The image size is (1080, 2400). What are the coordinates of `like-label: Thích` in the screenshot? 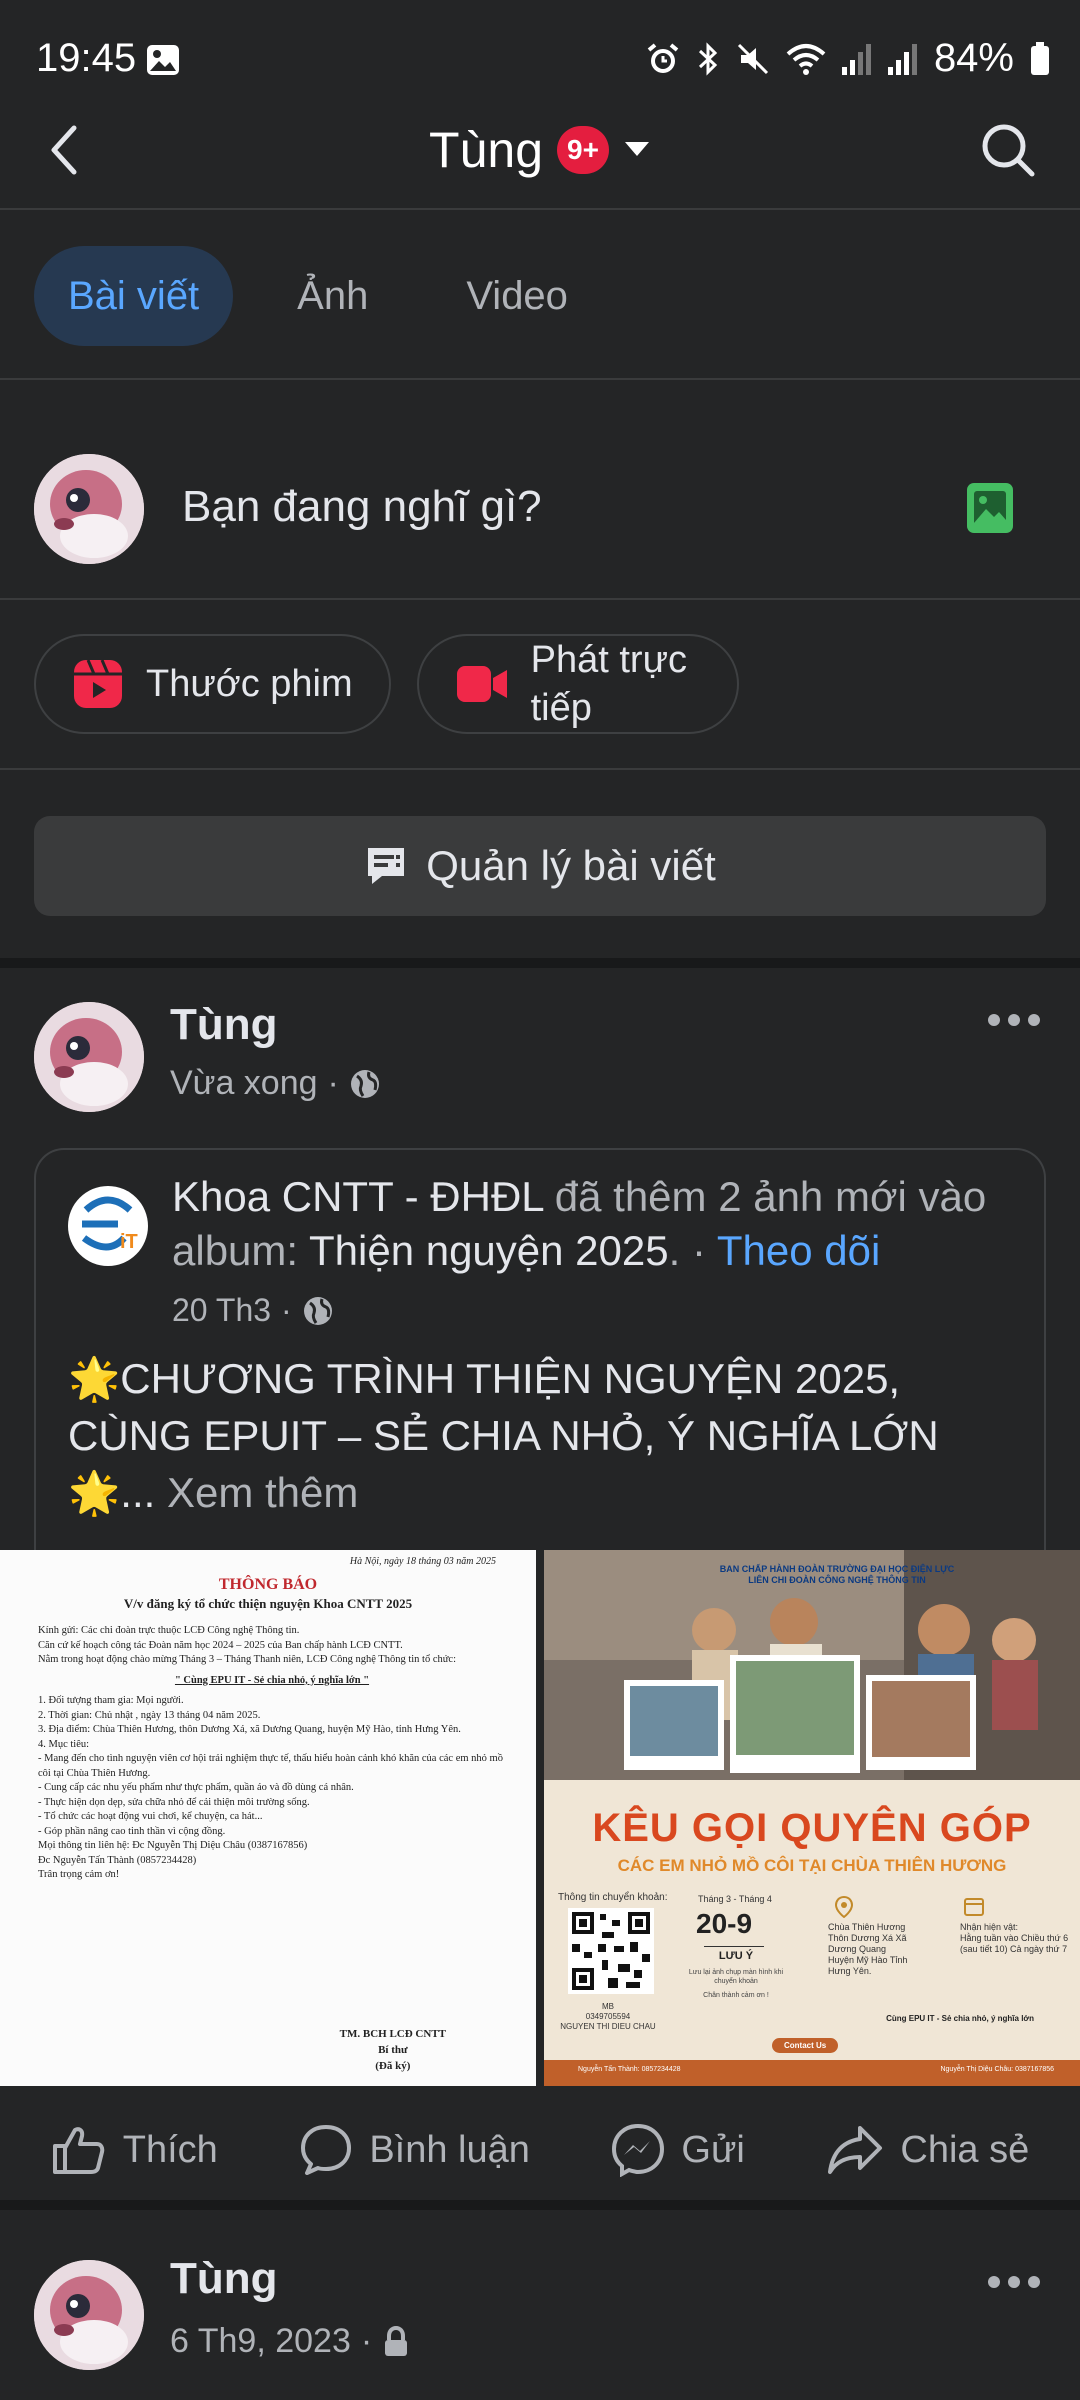 It's located at (170, 2149).